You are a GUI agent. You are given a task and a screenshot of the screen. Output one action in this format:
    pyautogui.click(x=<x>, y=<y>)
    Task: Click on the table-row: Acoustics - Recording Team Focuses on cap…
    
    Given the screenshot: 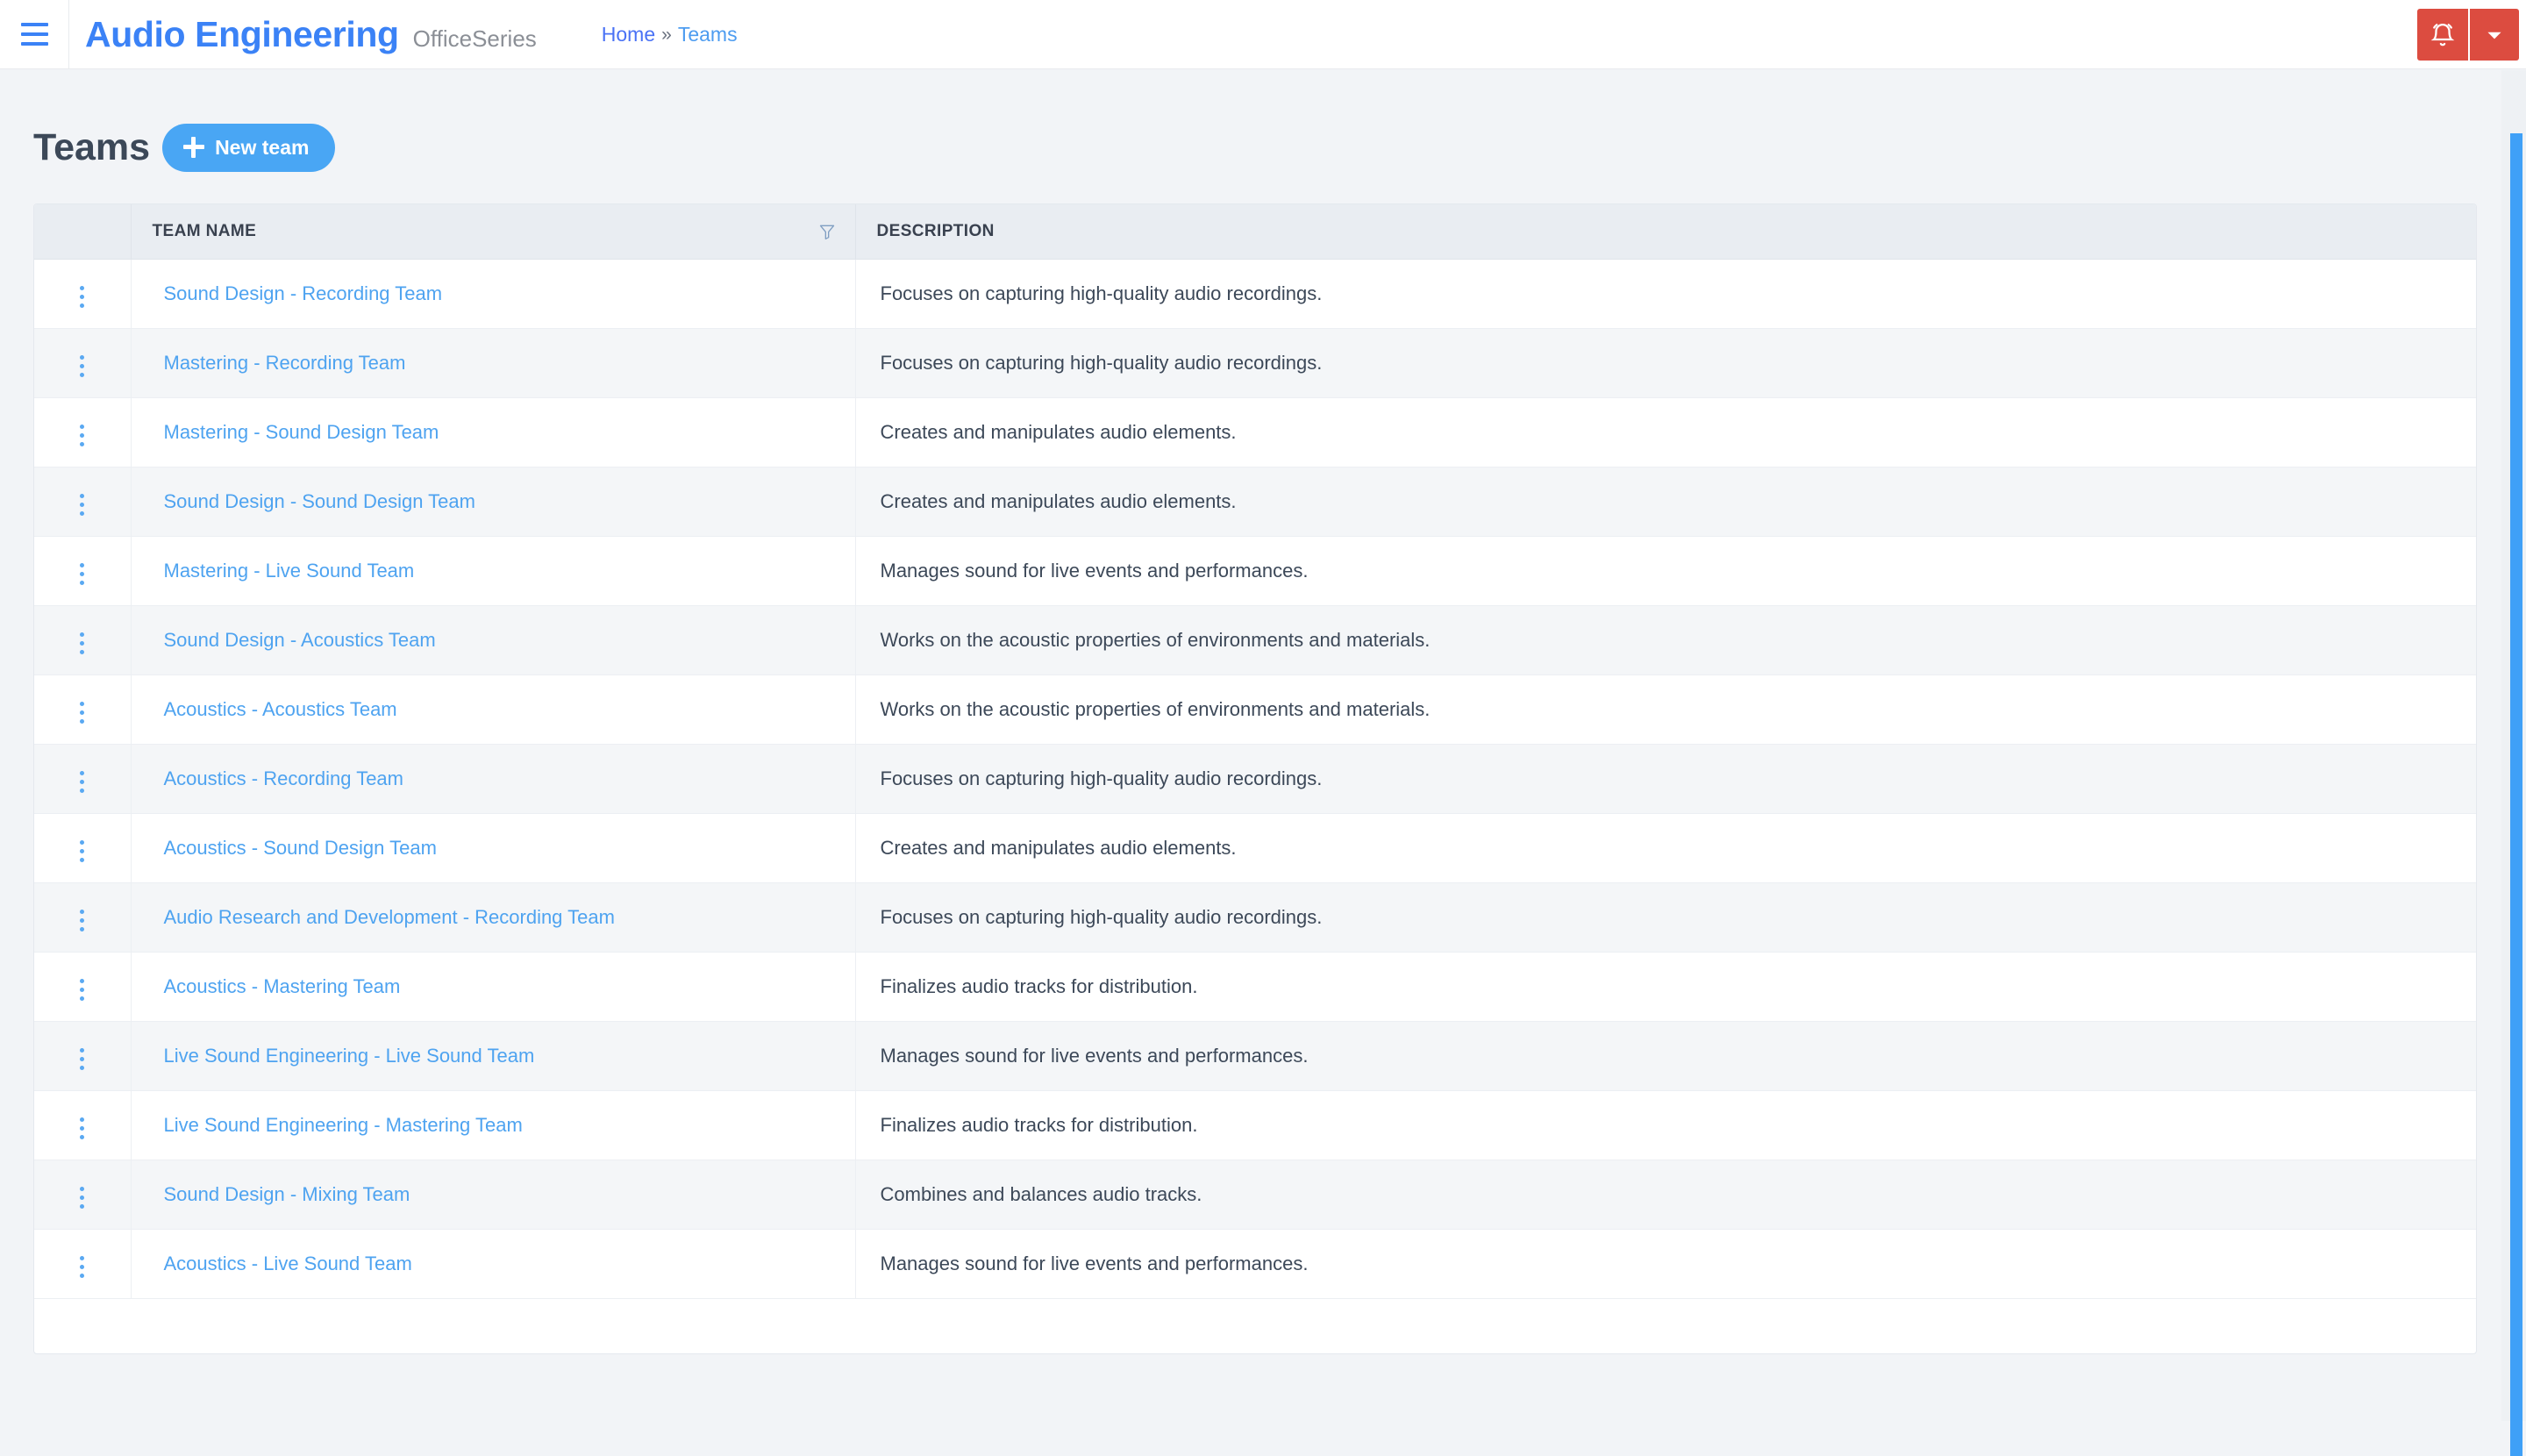 What is the action you would take?
    pyautogui.click(x=1255, y=779)
    